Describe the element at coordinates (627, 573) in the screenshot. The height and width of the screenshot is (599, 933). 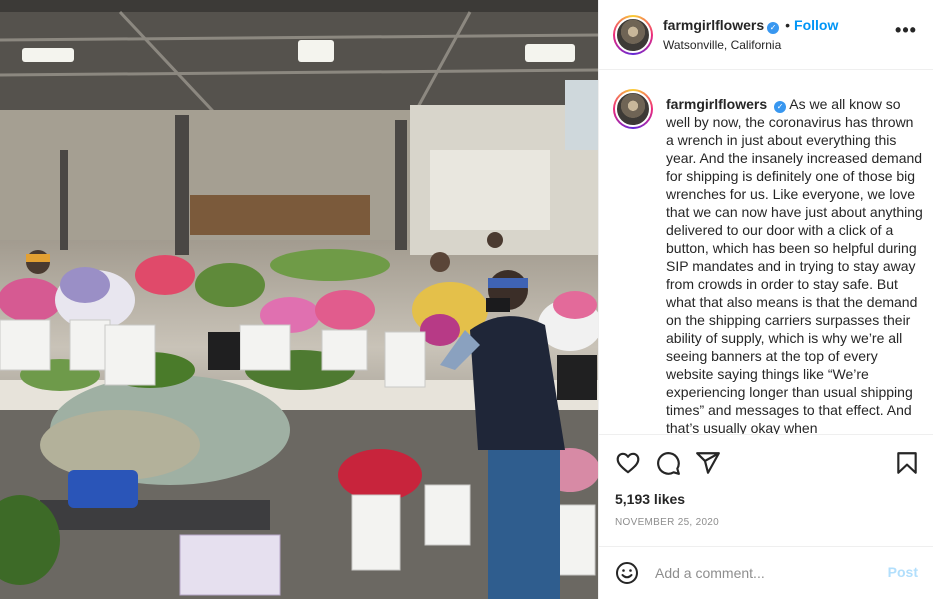
I see `emoji-smiley-icon` at that location.